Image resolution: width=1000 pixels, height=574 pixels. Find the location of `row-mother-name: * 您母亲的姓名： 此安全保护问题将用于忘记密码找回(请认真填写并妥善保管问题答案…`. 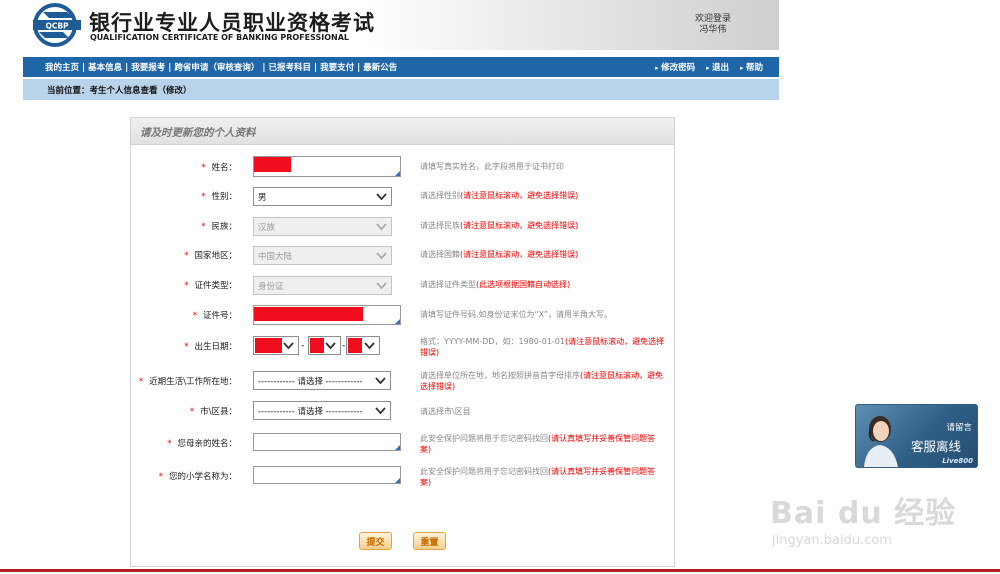

row-mother-name: * 您母亲的姓名： 此安全保护问题将用于忘记密码找回(请认真填写并妥善保管问题答案… is located at coordinates (500, 443).